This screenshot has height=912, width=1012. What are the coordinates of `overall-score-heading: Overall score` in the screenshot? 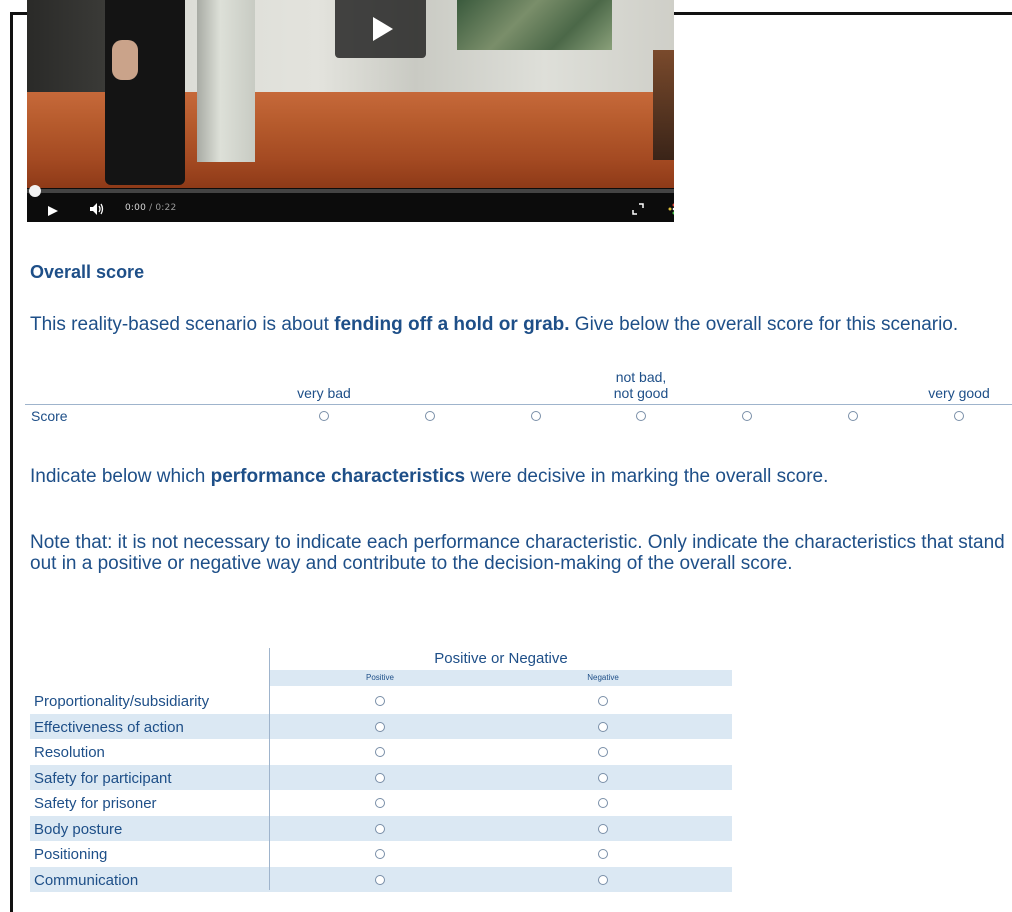 It's located at (87, 272).